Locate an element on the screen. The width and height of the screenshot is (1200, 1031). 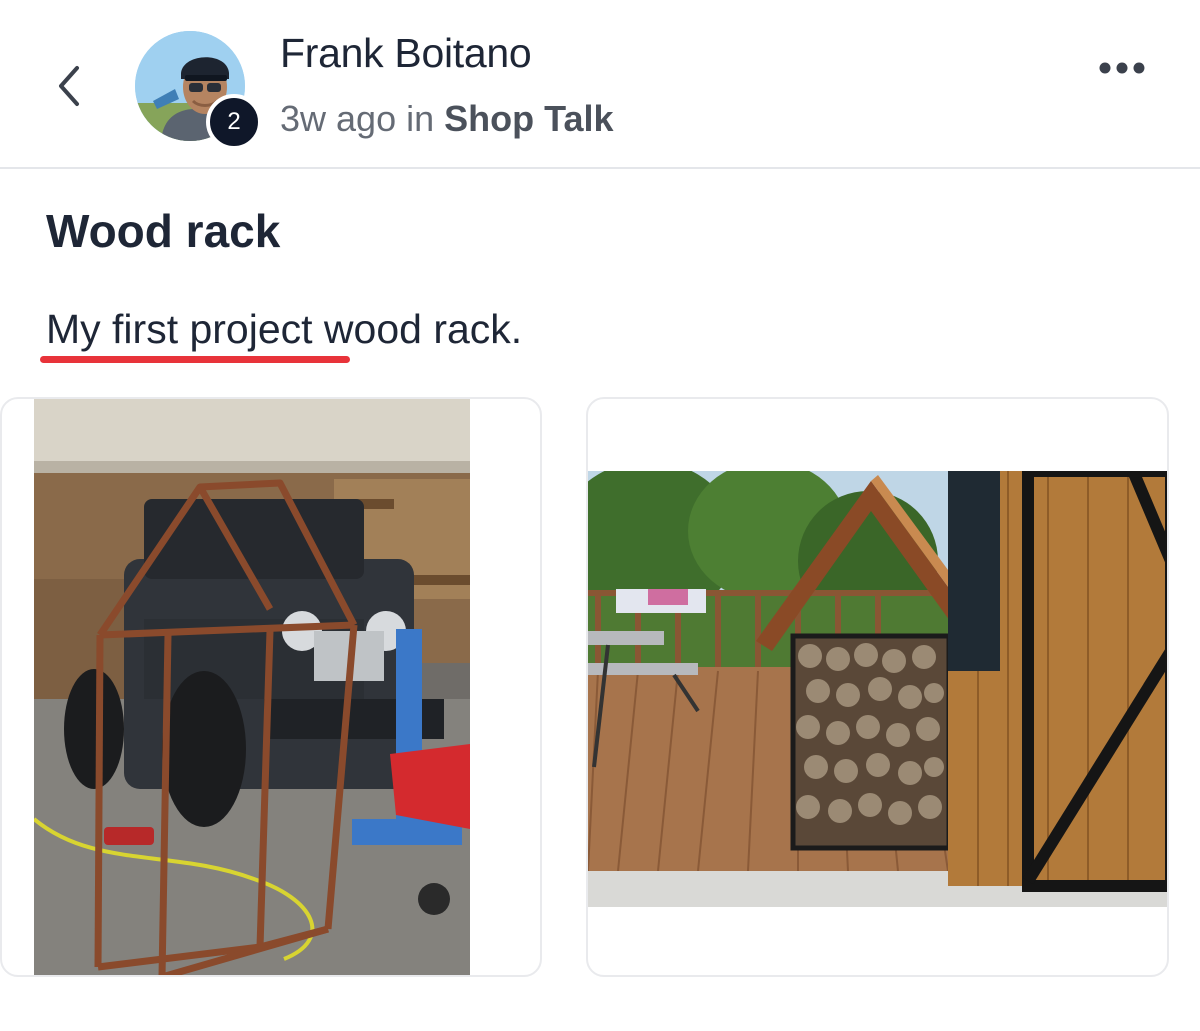
post-title: Wood rack is located at coordinates (163, 231).